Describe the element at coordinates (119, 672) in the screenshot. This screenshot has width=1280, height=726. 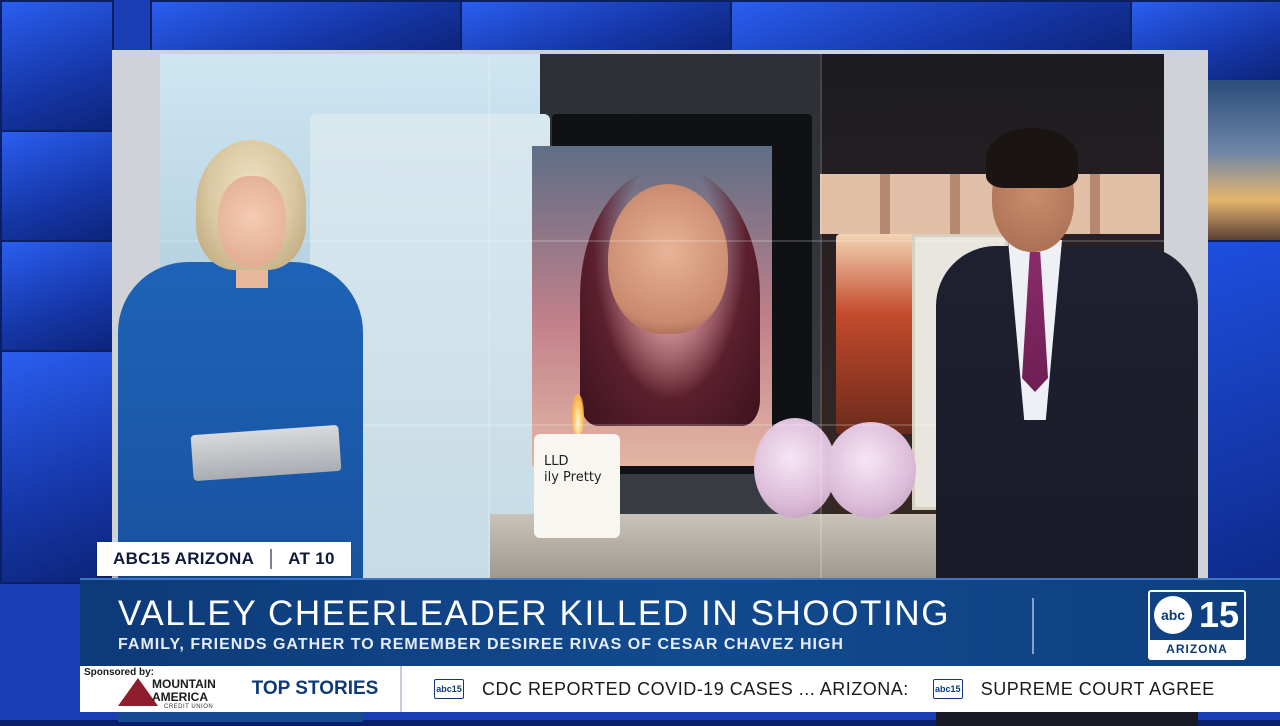
I see `sponsored-by-label: Sponsored by:` at that location.